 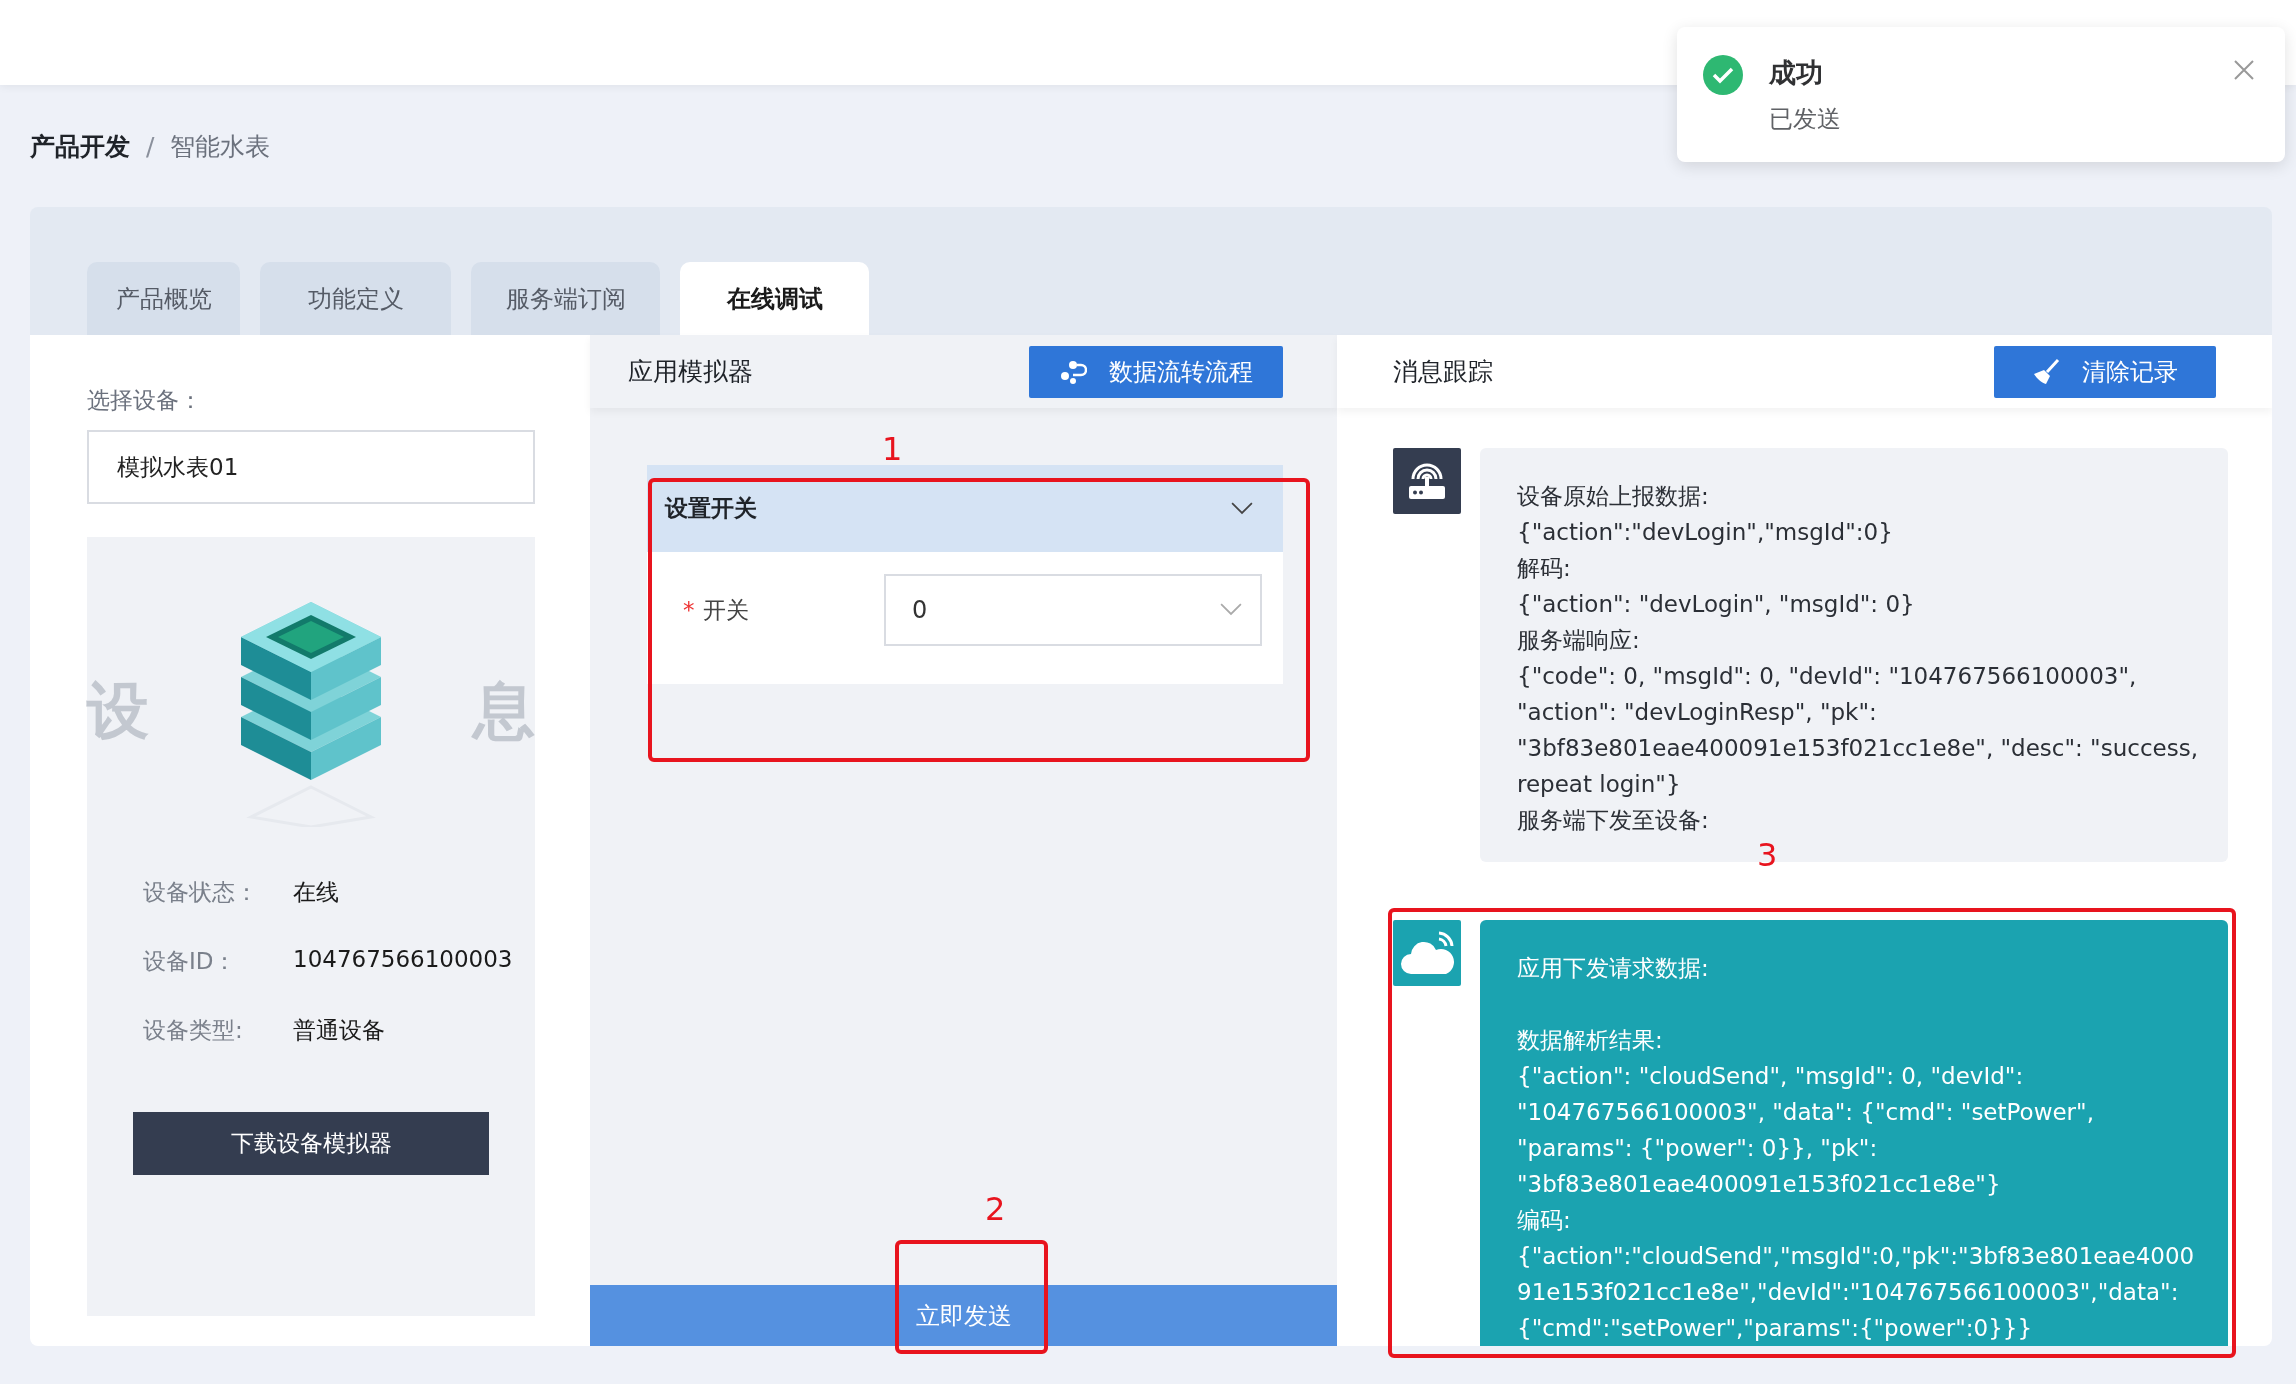 What do you see at coordinates (80, 146) in the screenshot?
I see `breadcrumb-link: 产品开发` at bounding box center [80, 146].